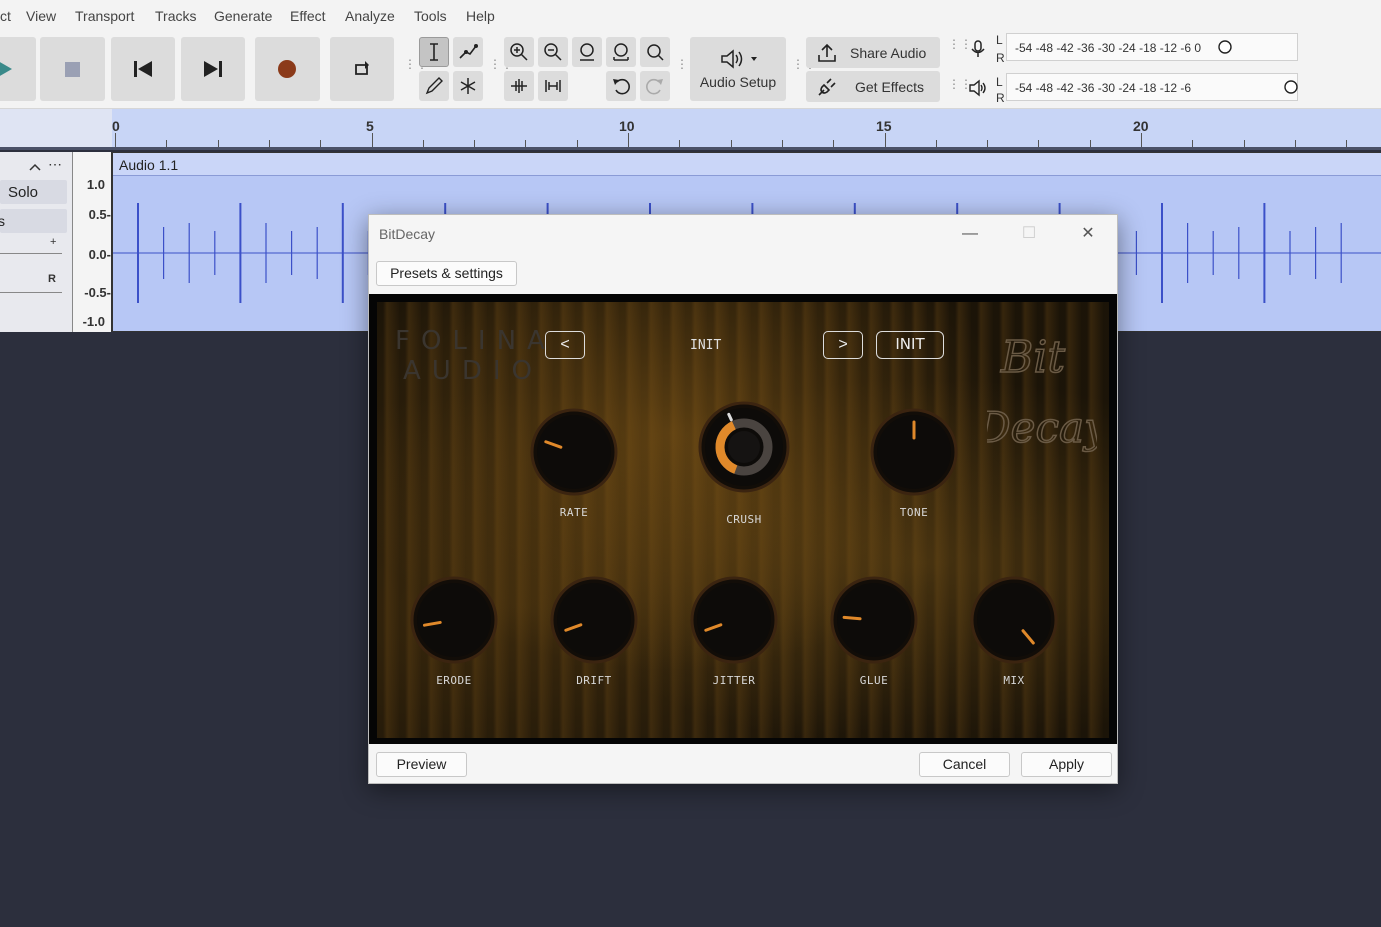 This screenshot has width=1381, height=927. What do you see at coordinates (910, 345) in the screenshot?
I see `init-button: INIT` at bounding box center [910, 345].